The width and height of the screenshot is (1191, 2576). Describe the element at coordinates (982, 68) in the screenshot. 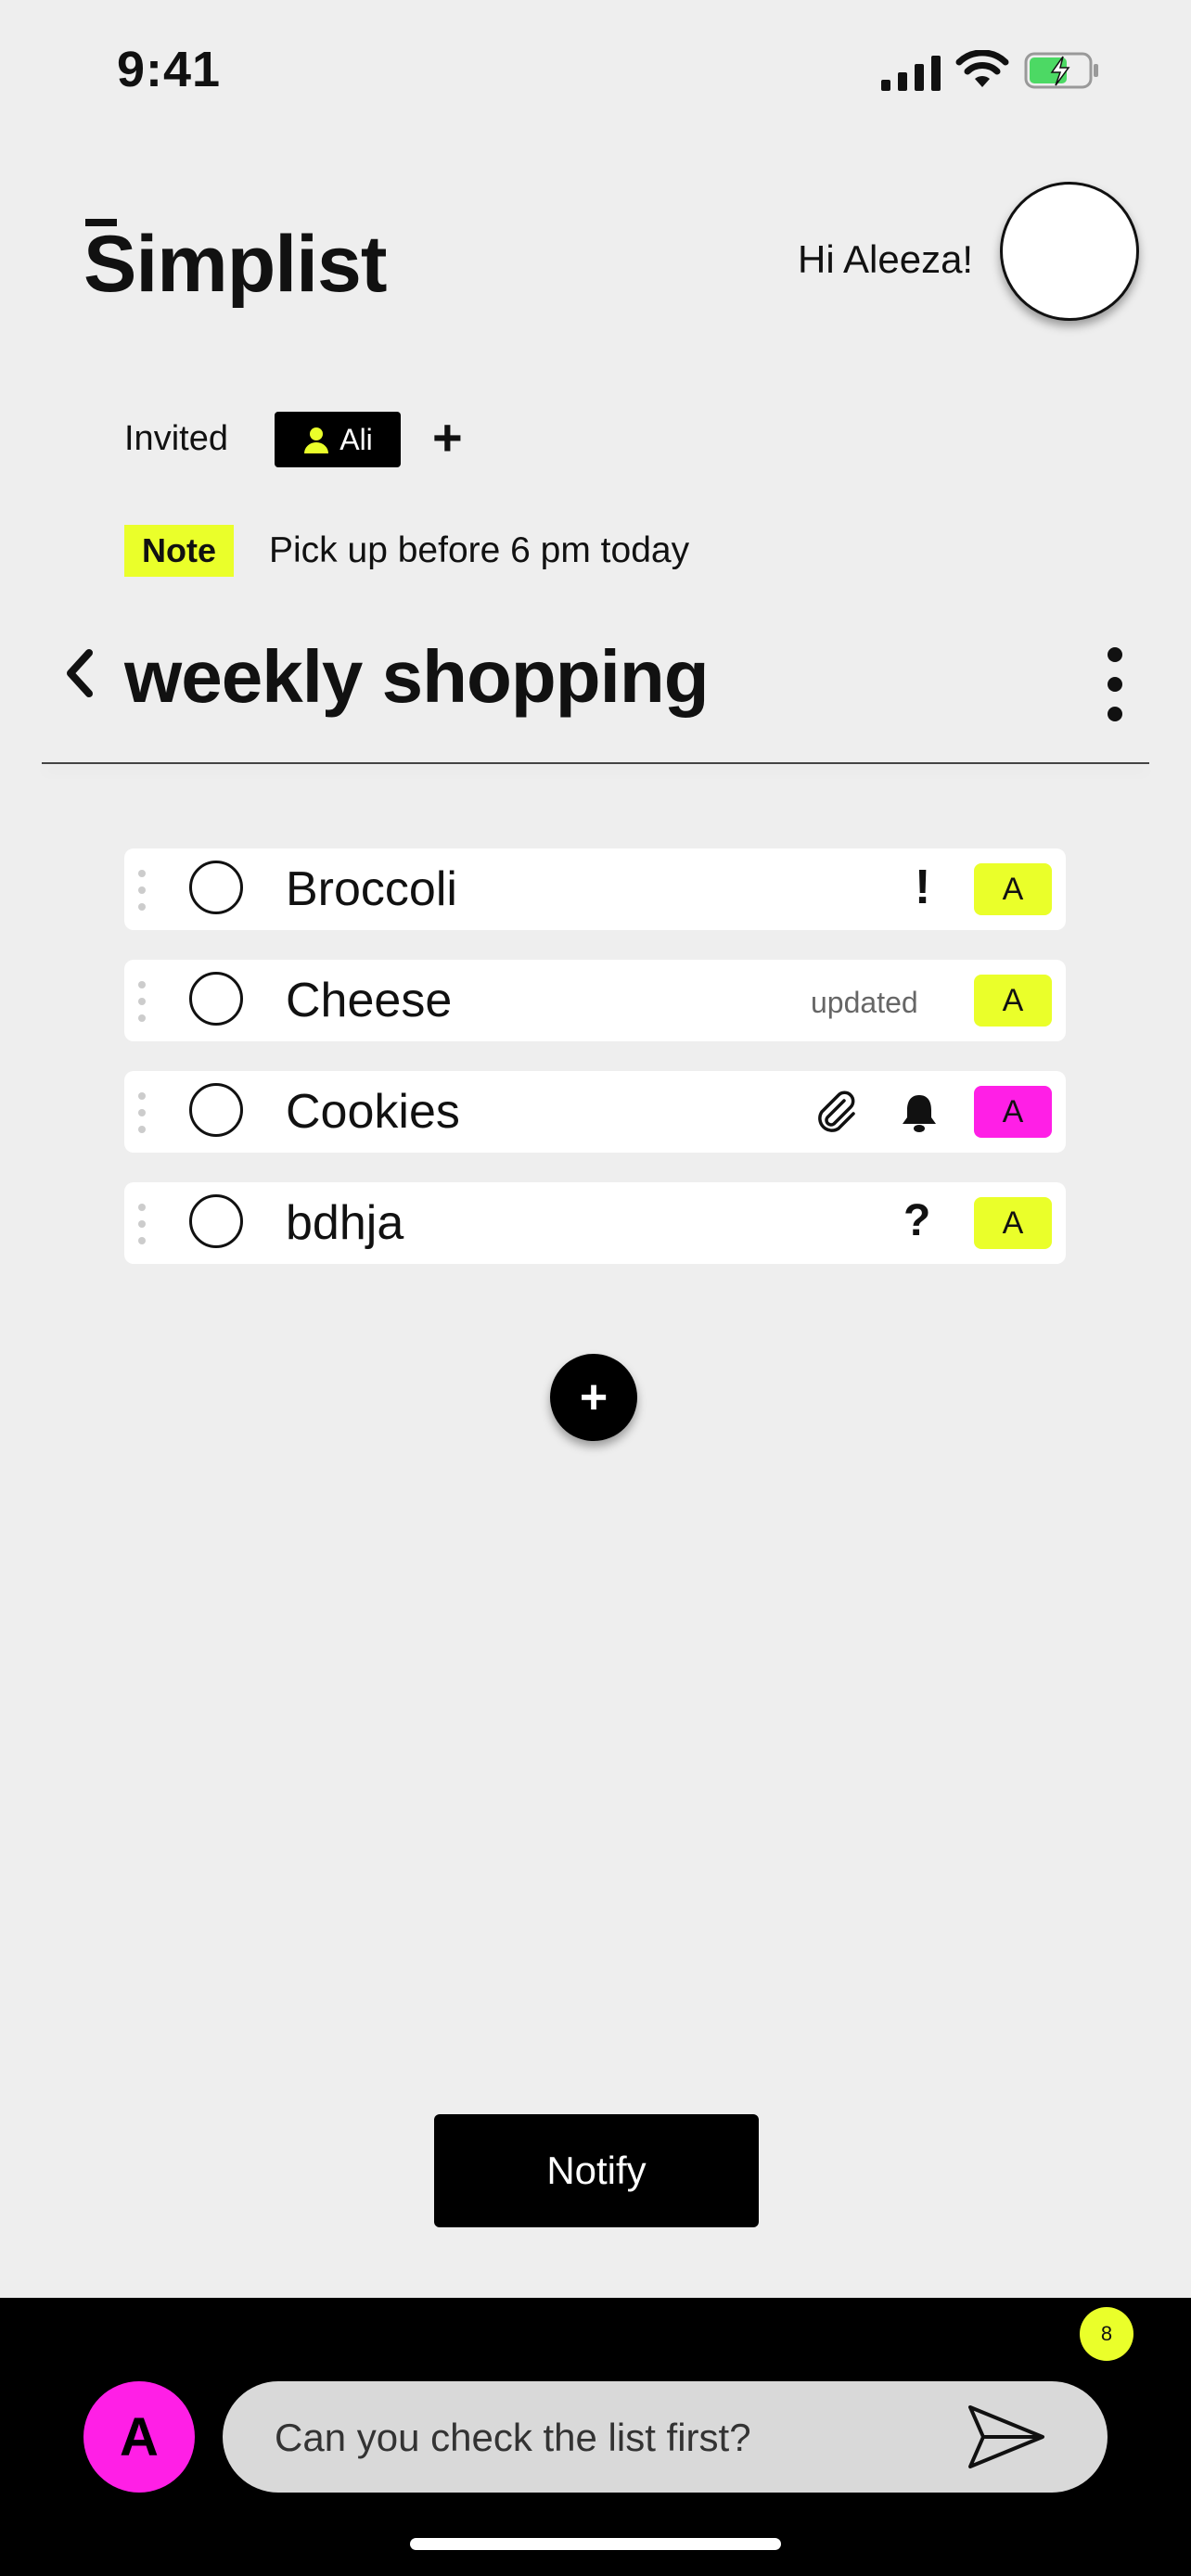

I see `wifi-icon` at that location.